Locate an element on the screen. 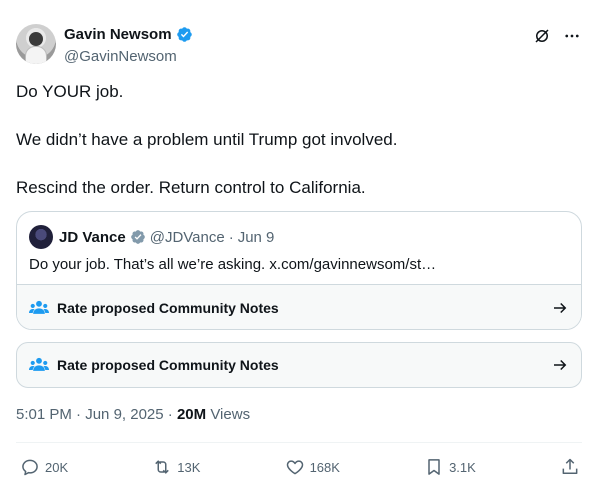 The height and width of the screenshot is (490, 595). views-label: Views is located at coordinates (230, 414).